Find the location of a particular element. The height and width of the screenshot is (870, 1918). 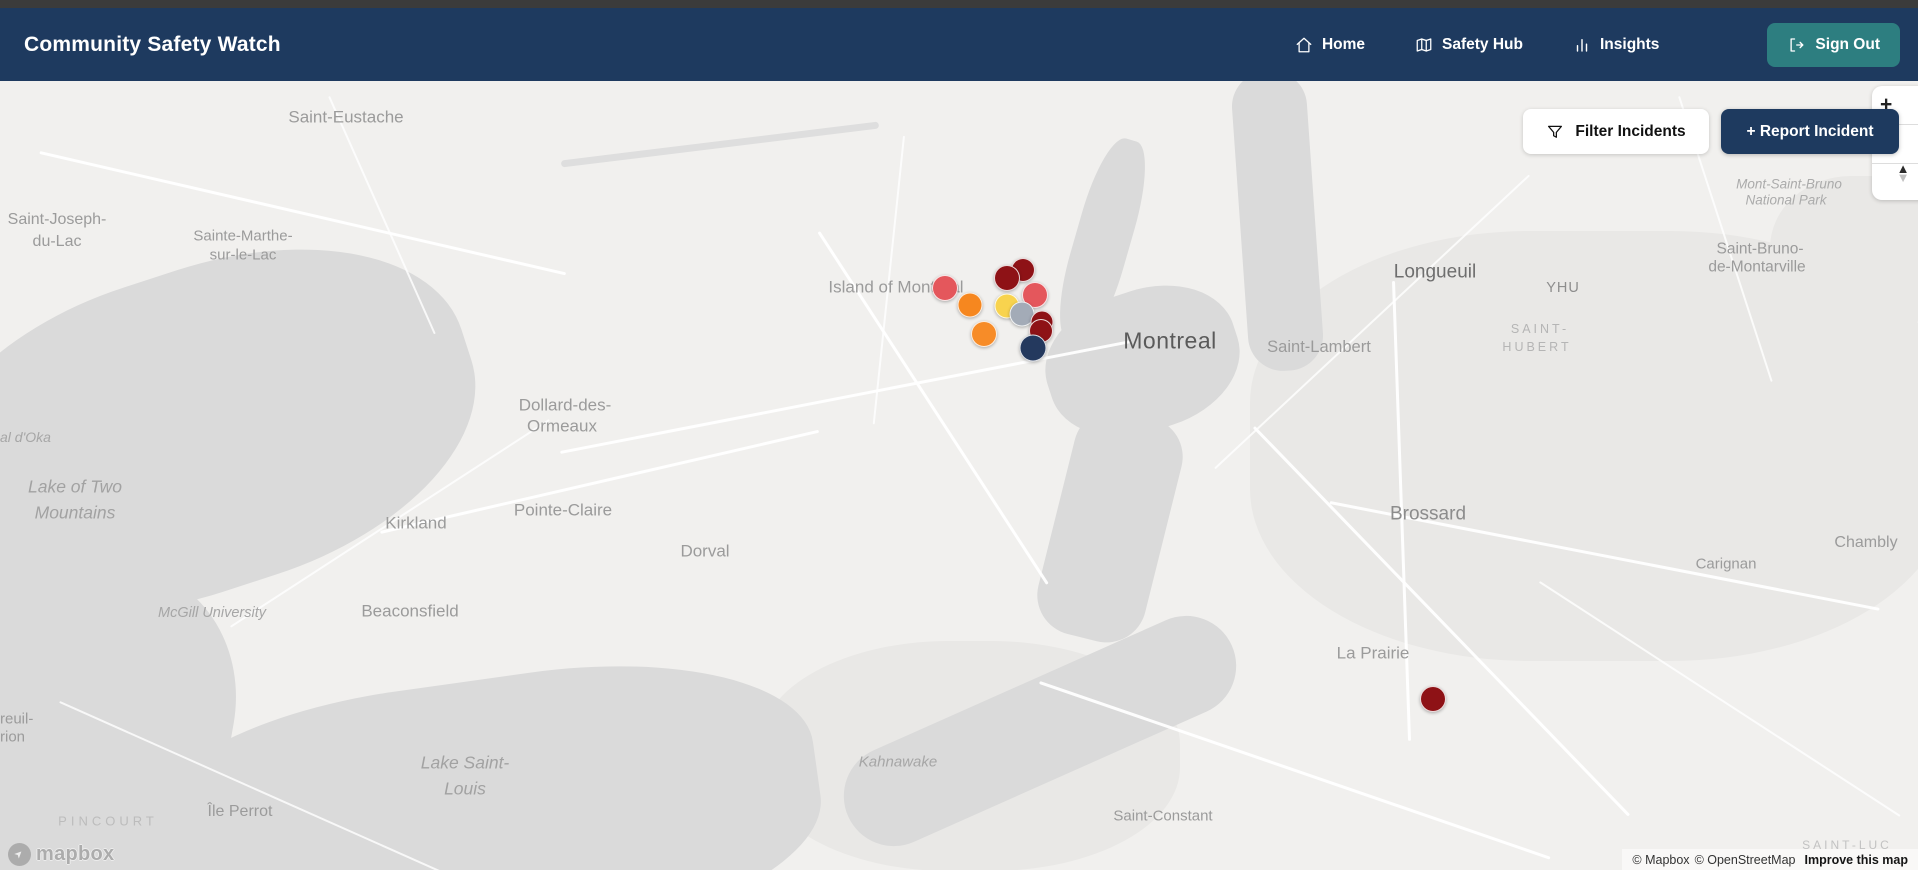

main-nav: Home Safety Hub Insights is located at coordinates (1477, 45).